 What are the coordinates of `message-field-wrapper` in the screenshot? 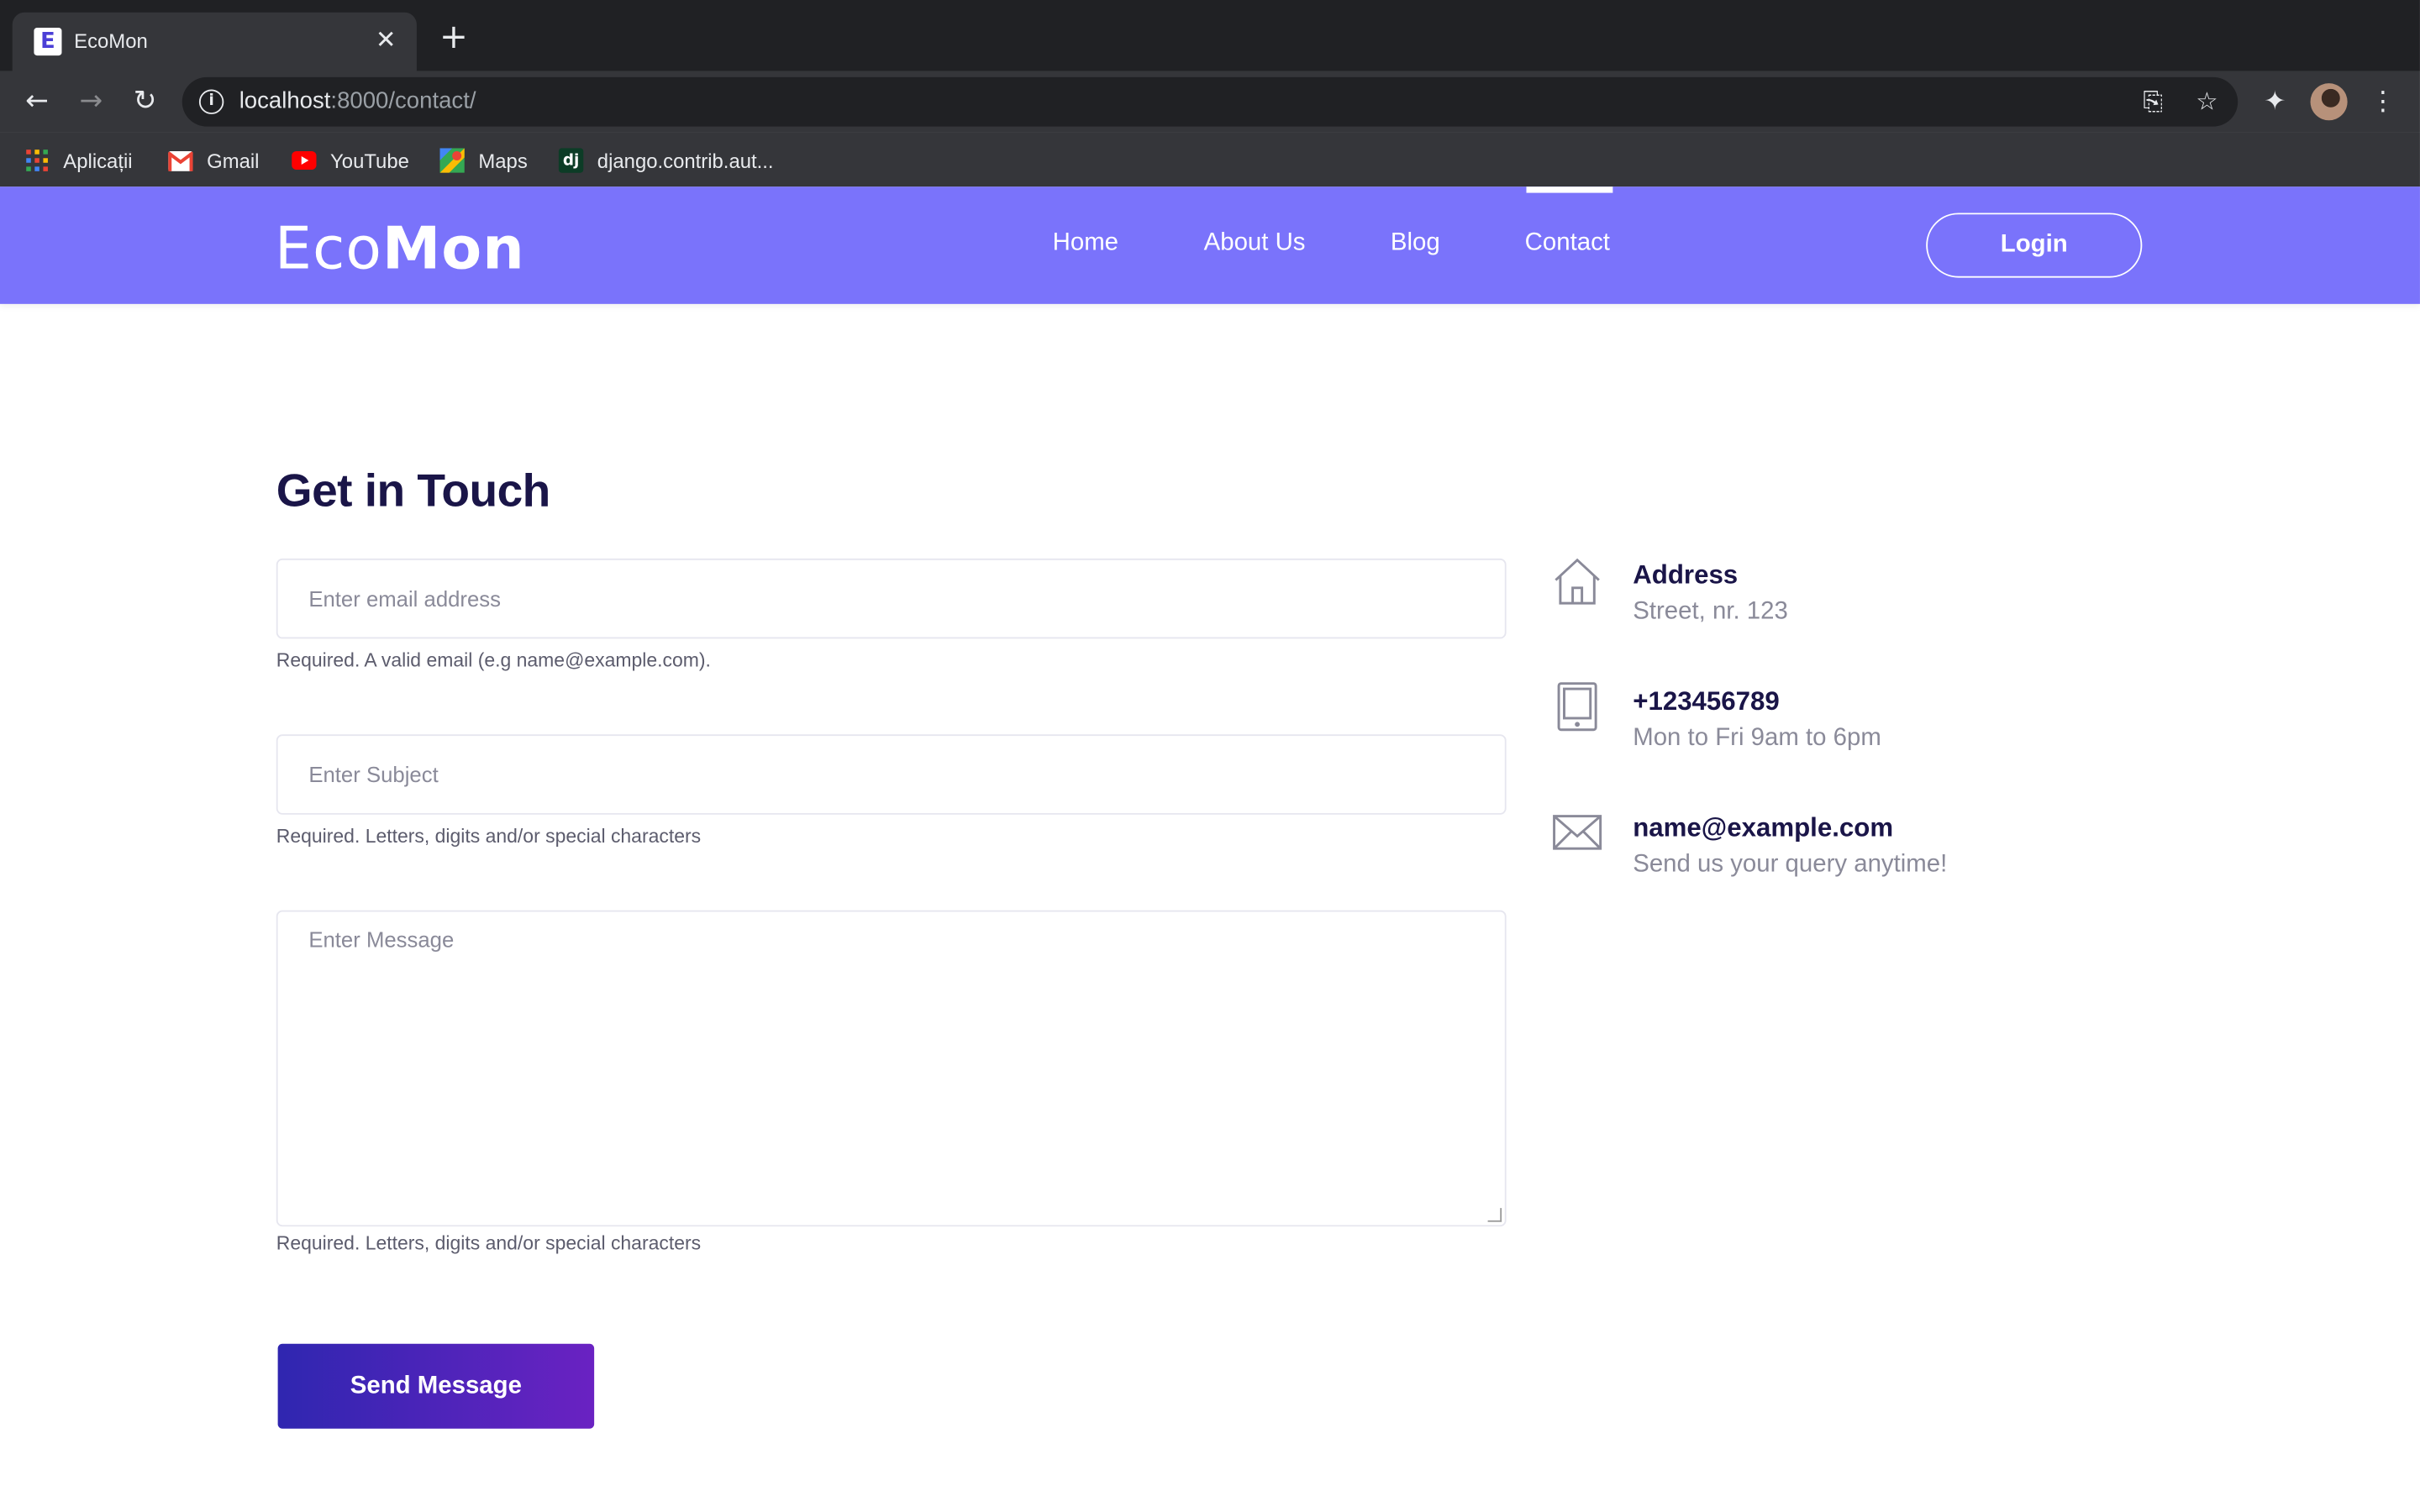 It's located at (892, 1068).